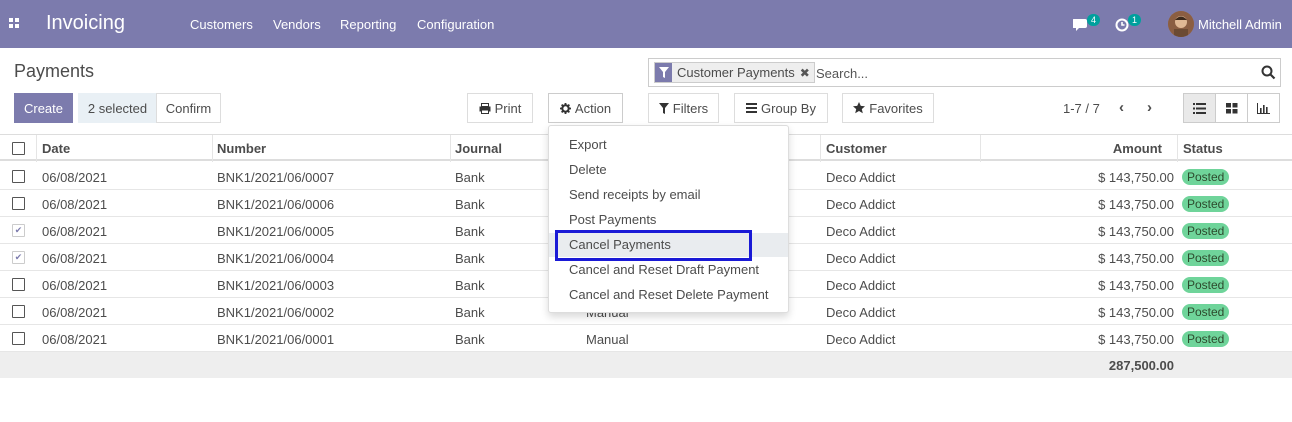 Image resolution: width=1292 pixels, height=422 pixels. I want to click on activities-badge: 1, so click(1135, 20).